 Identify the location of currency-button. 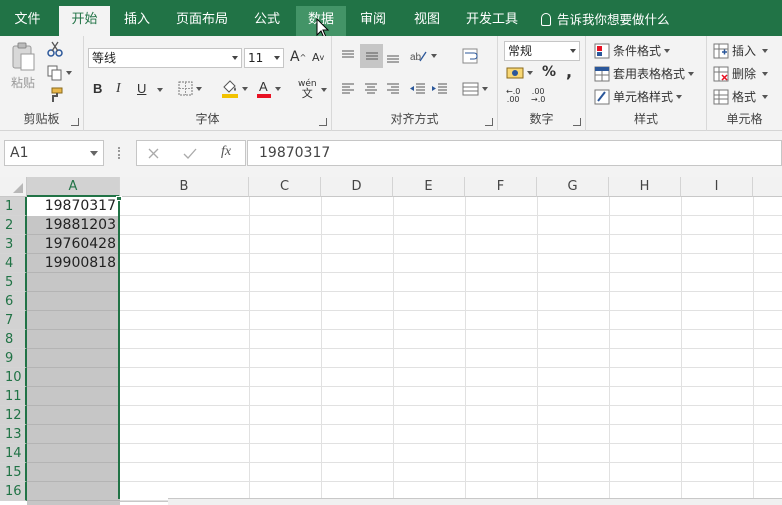
(519, 73).